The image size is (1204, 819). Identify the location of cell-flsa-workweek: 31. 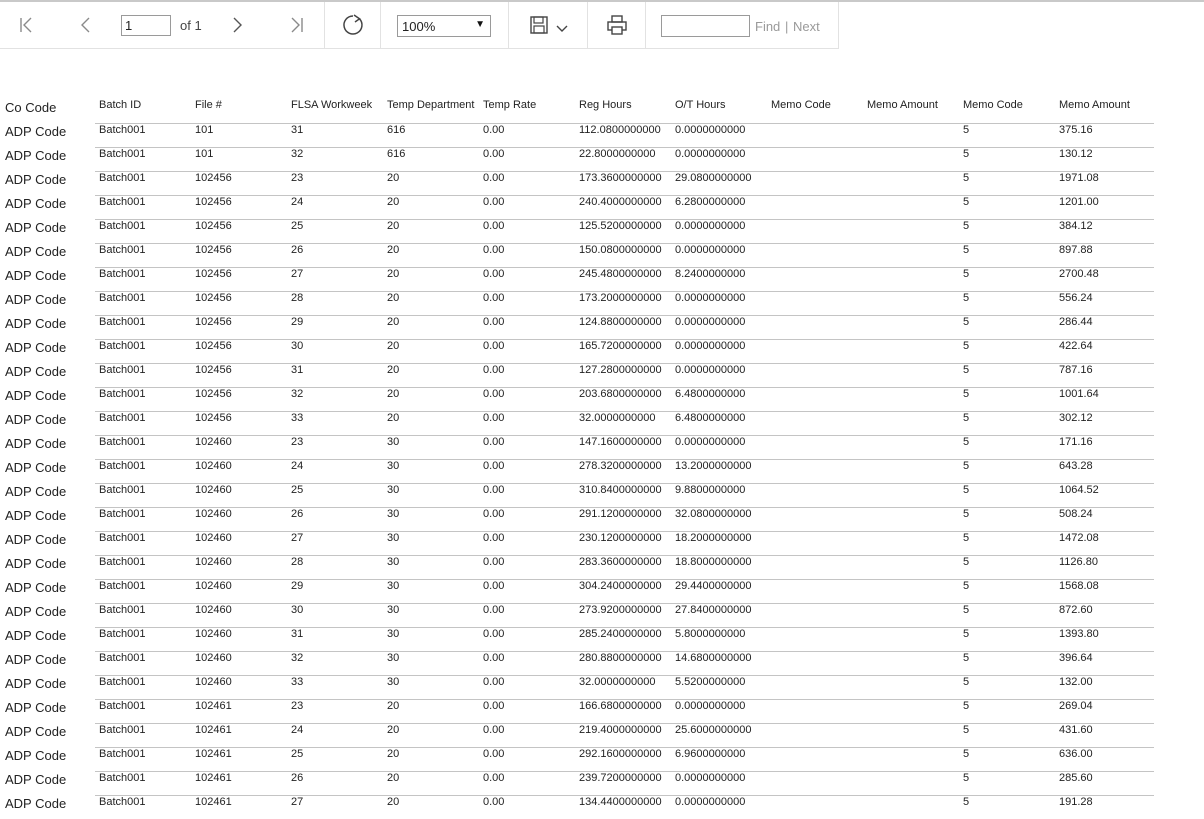
(297, 130).